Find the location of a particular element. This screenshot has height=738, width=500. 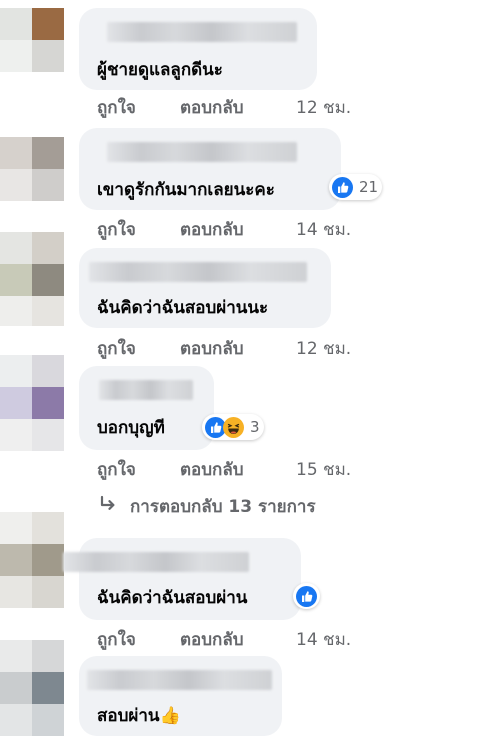

comment-bubble: ฉันคิดว่าฉันสอบผ่านนะ is located at coordinates (205, 288).